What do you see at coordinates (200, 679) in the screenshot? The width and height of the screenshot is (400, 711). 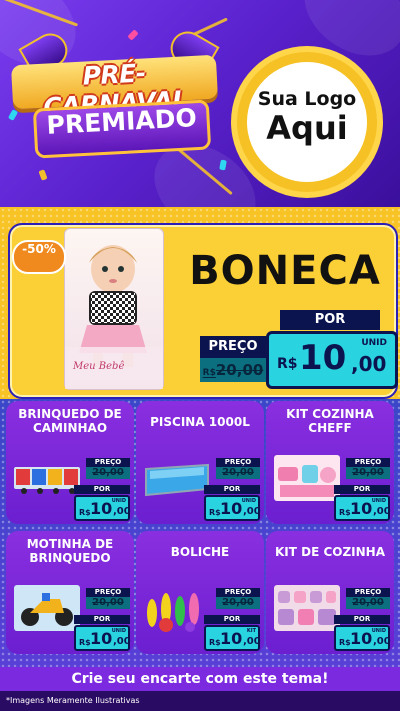 I see `cta-footer: Crie seu encarte com este tema!` at bounding box center [200, 679].